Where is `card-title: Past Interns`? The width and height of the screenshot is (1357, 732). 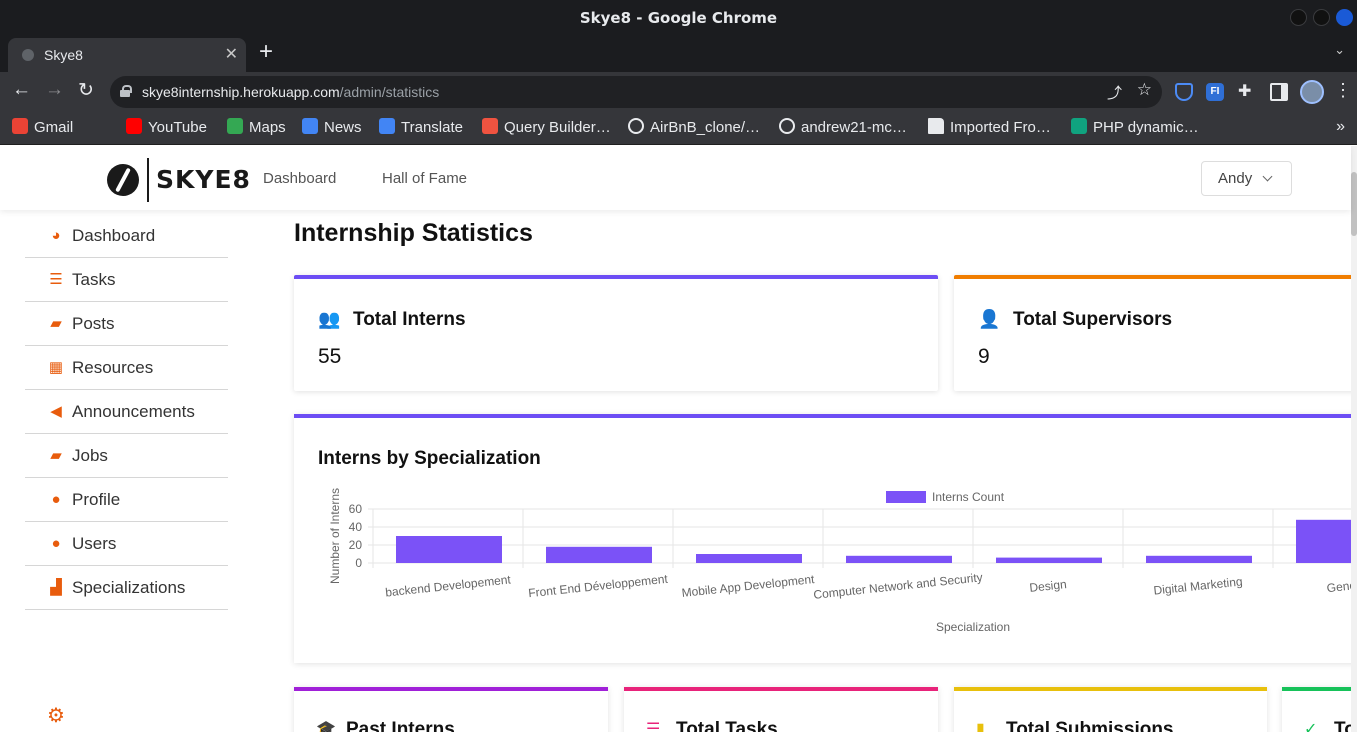 card-title: Past Interns is located at coordinates (400, 725).